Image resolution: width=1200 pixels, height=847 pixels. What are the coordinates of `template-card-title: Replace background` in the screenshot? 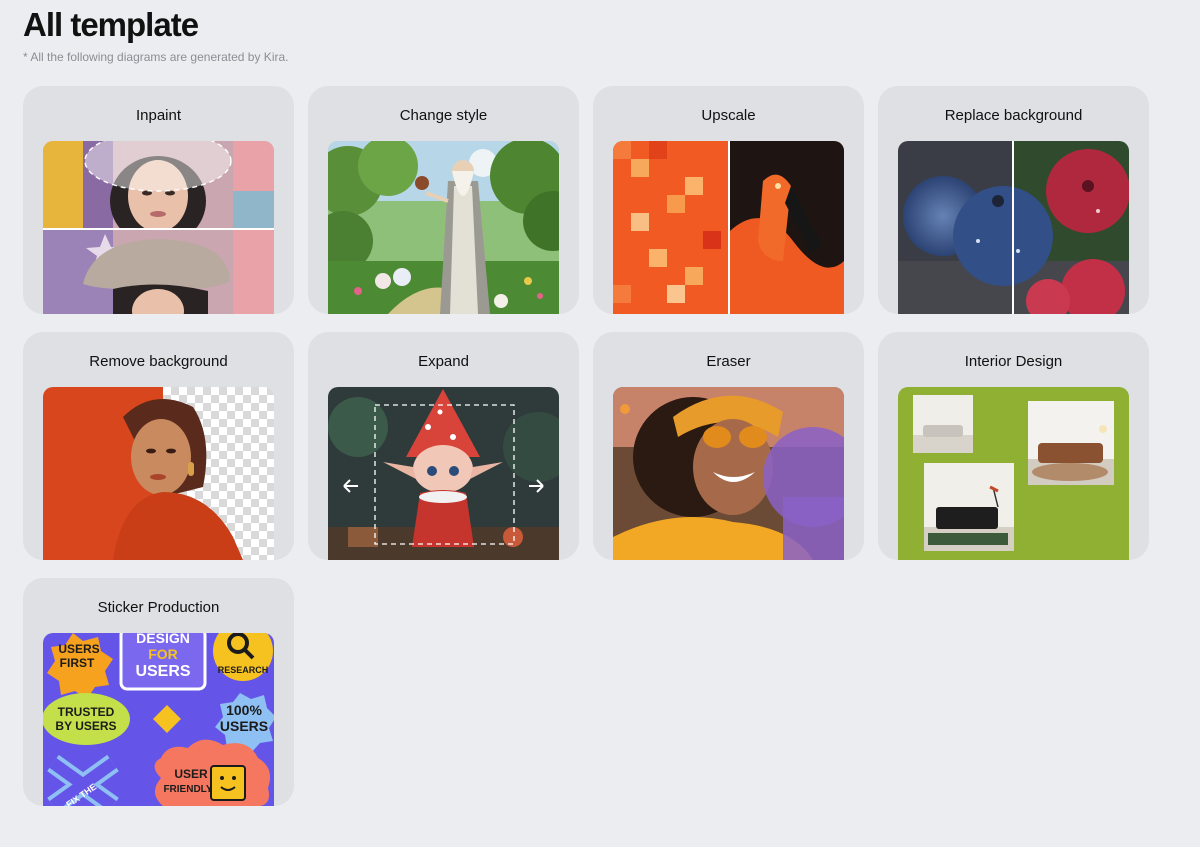 It's located at (1013, 115).